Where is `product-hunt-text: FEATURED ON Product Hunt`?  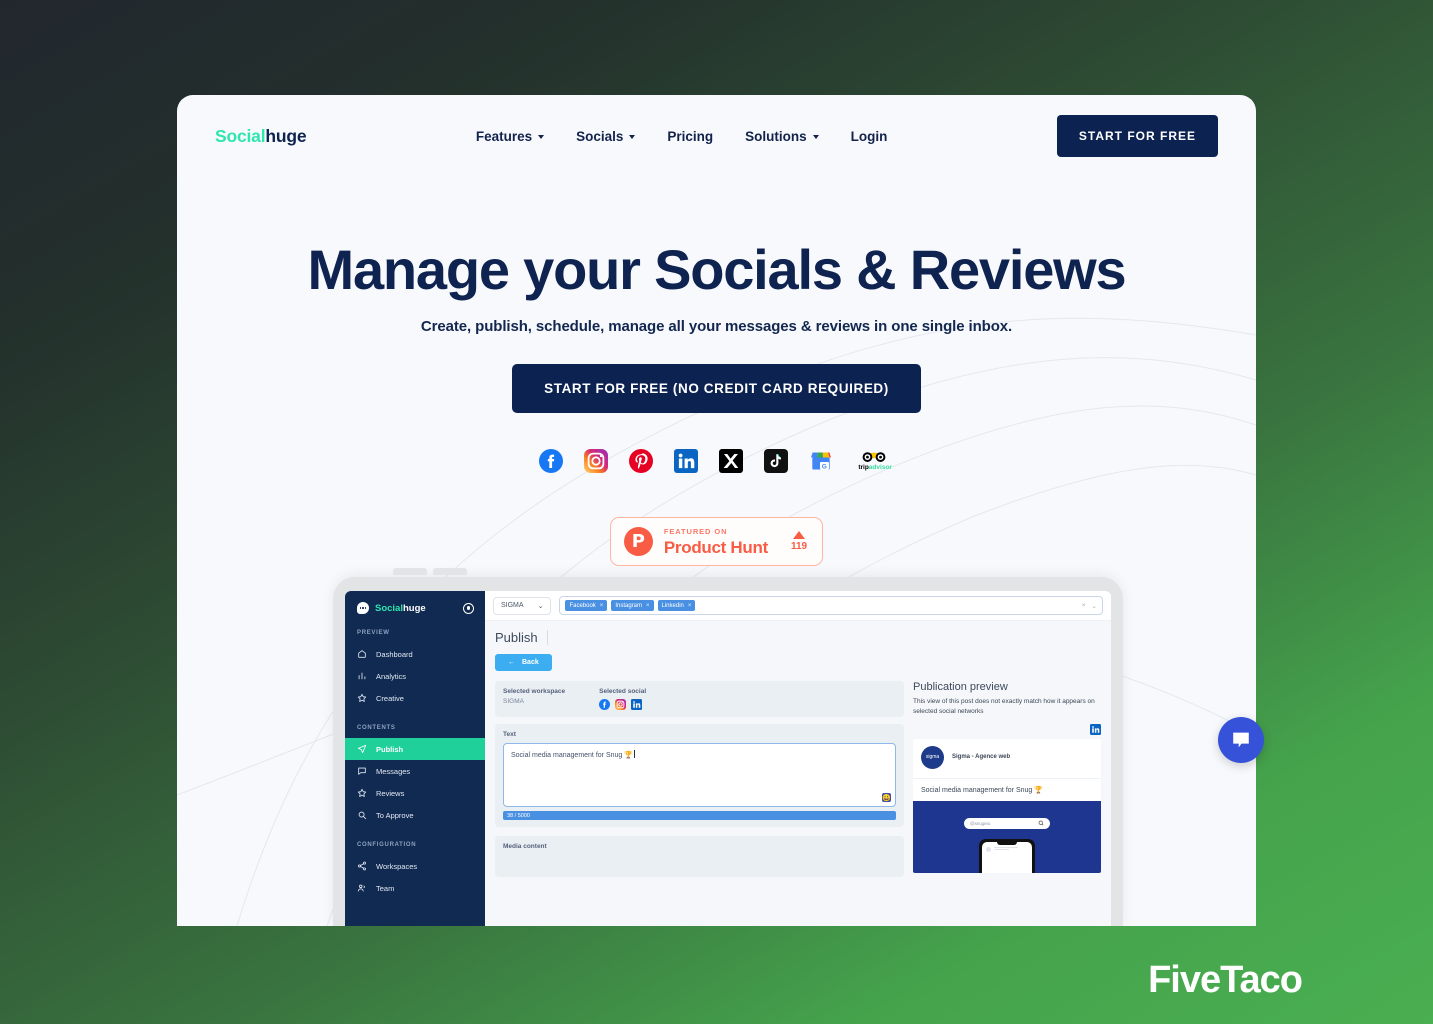 product-hunt-text: FEATURED ON Product Hunt is located at coordinates (716, 542).